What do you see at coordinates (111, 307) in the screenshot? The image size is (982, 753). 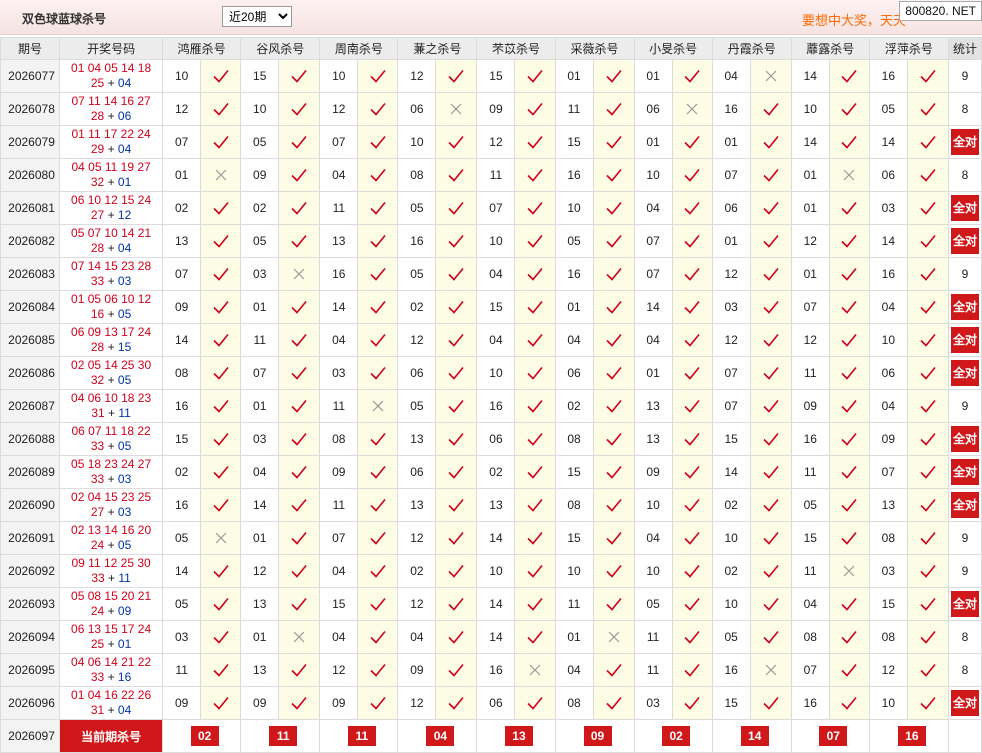 I see `draw-numbers-cell: 01 05 06 10 12 16 + 05` at bounding box center [111, 307].